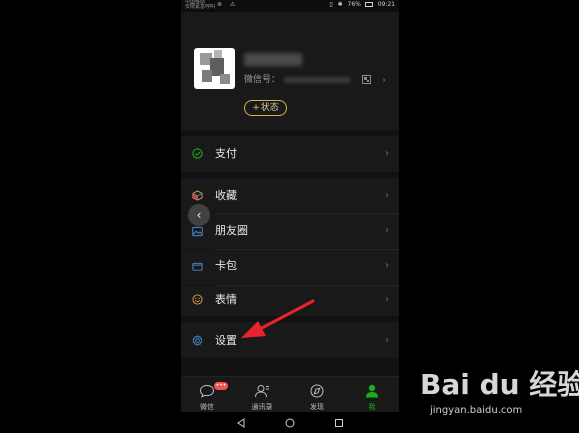  What do you see at coordinates (262, 80) in the screenshot?
I see `wechat-id-label: 微信号：` at bounding box center [262, 80].